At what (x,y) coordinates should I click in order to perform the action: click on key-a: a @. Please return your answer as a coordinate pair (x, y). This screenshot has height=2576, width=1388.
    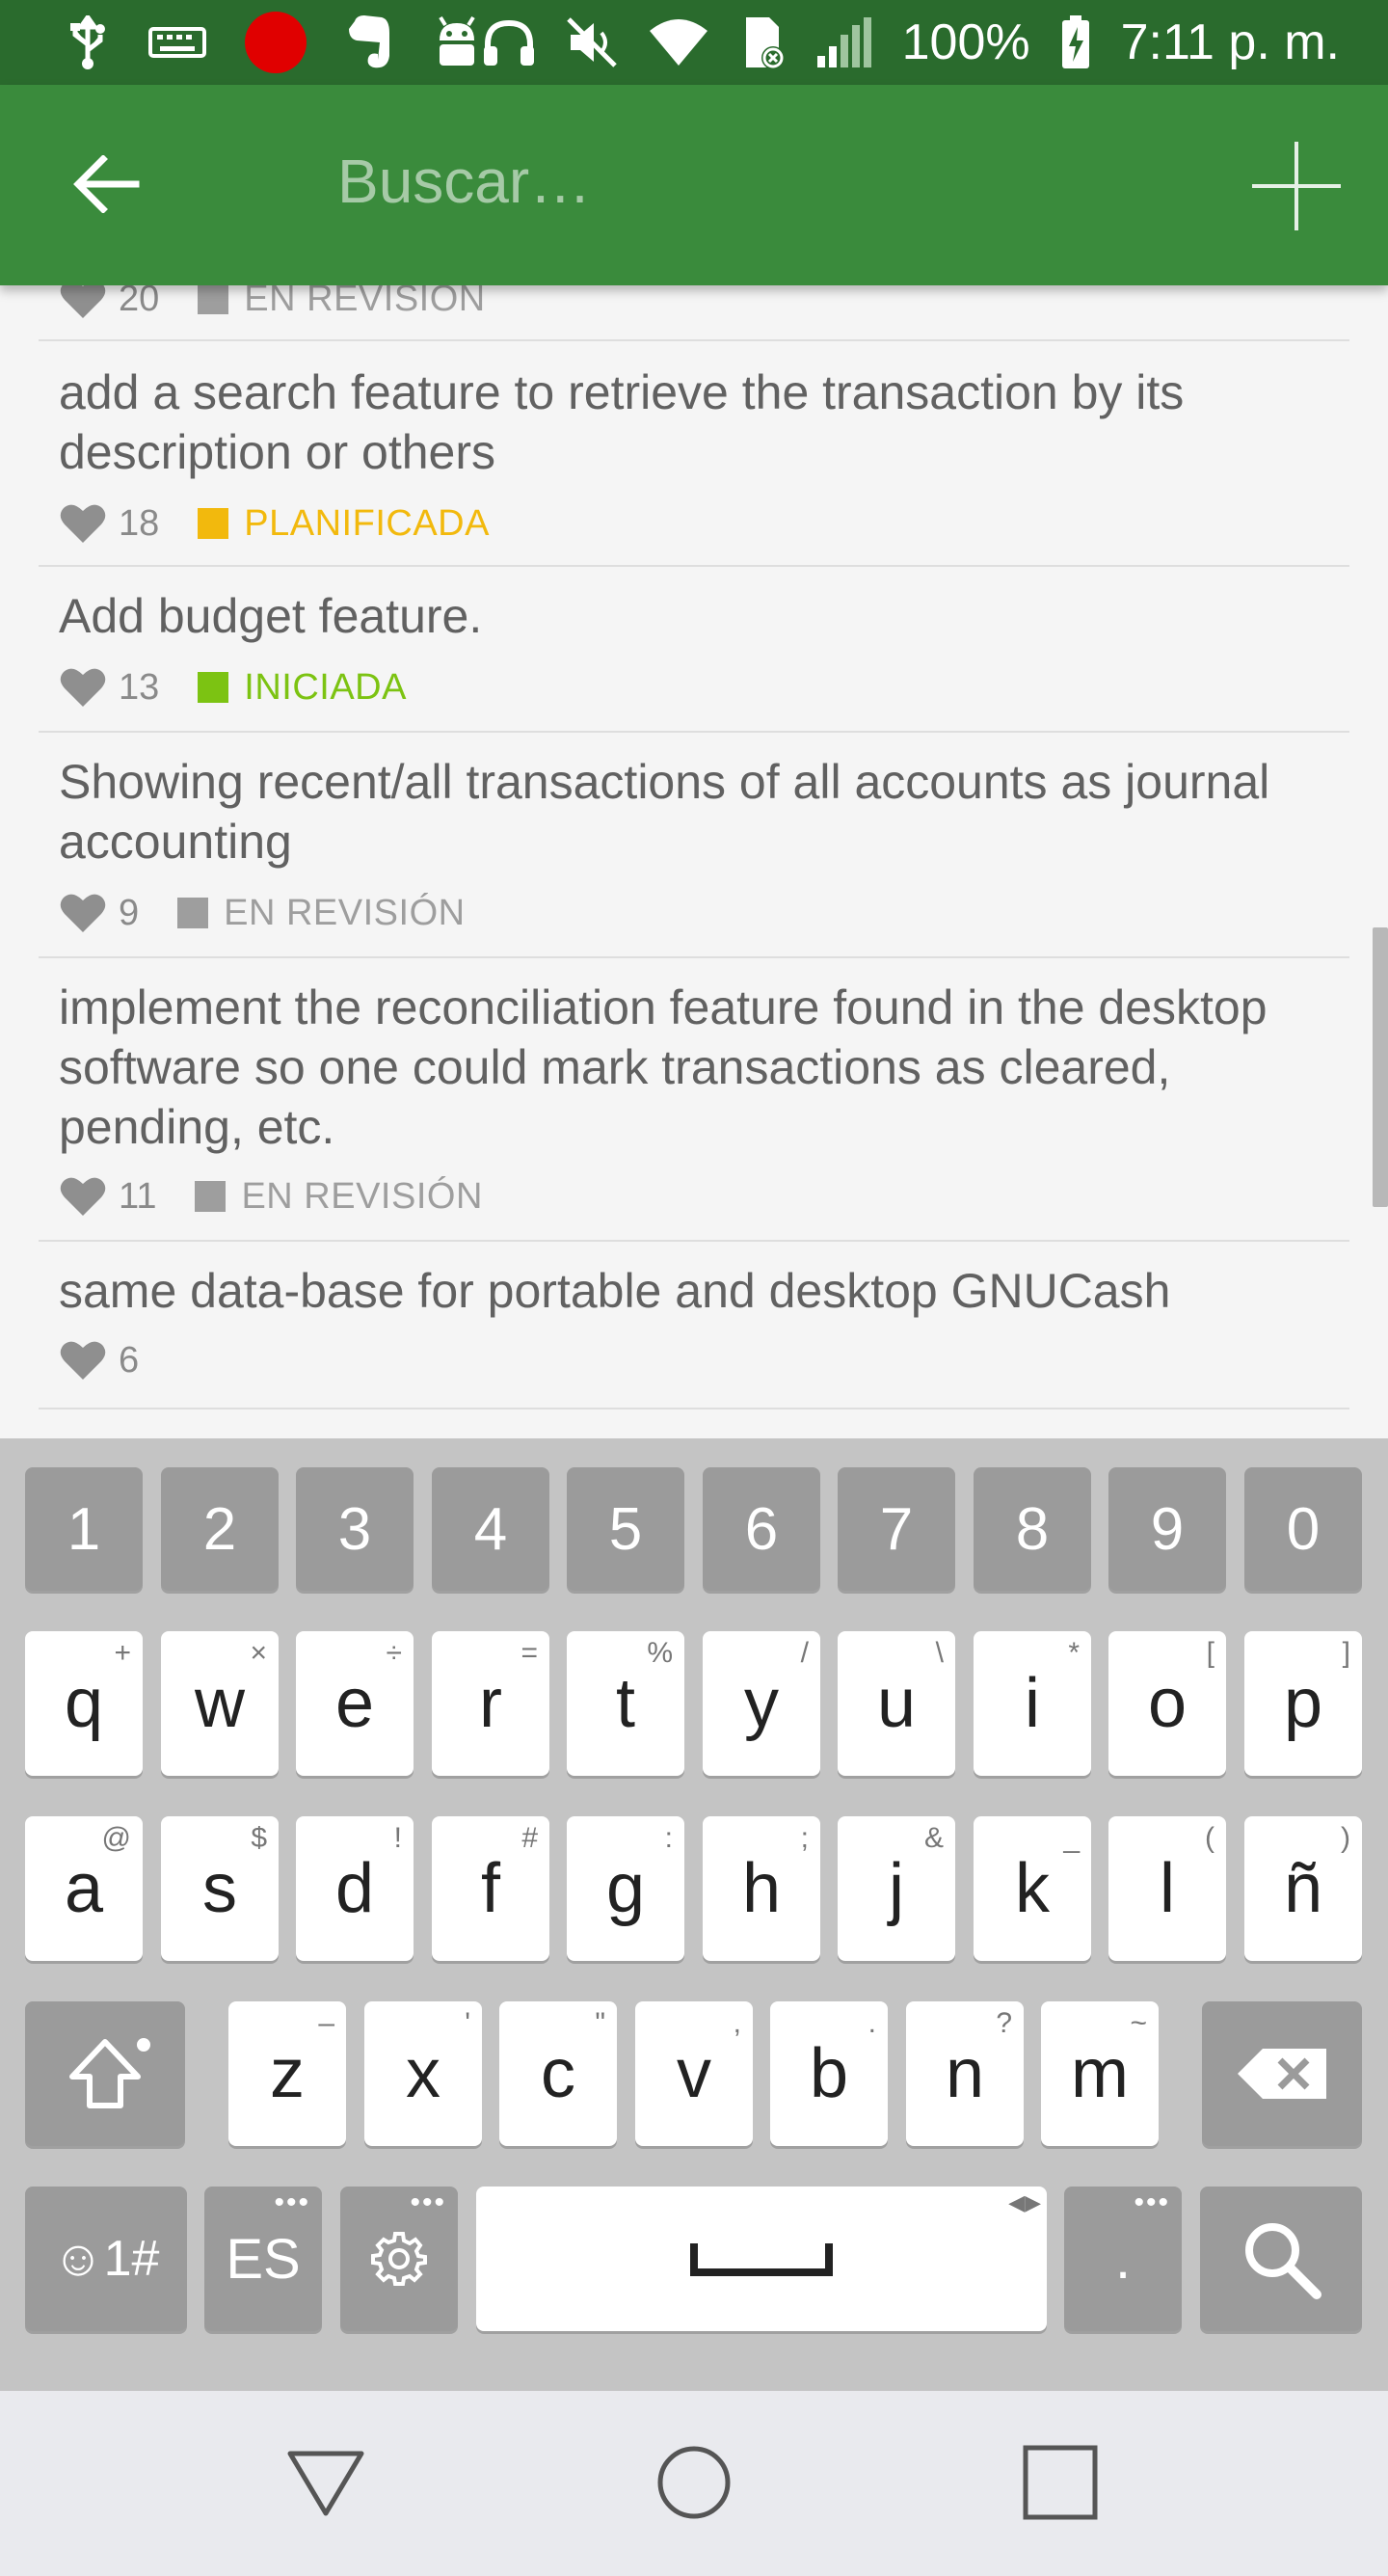
    Looking at the image, I should click on (84, 1889).